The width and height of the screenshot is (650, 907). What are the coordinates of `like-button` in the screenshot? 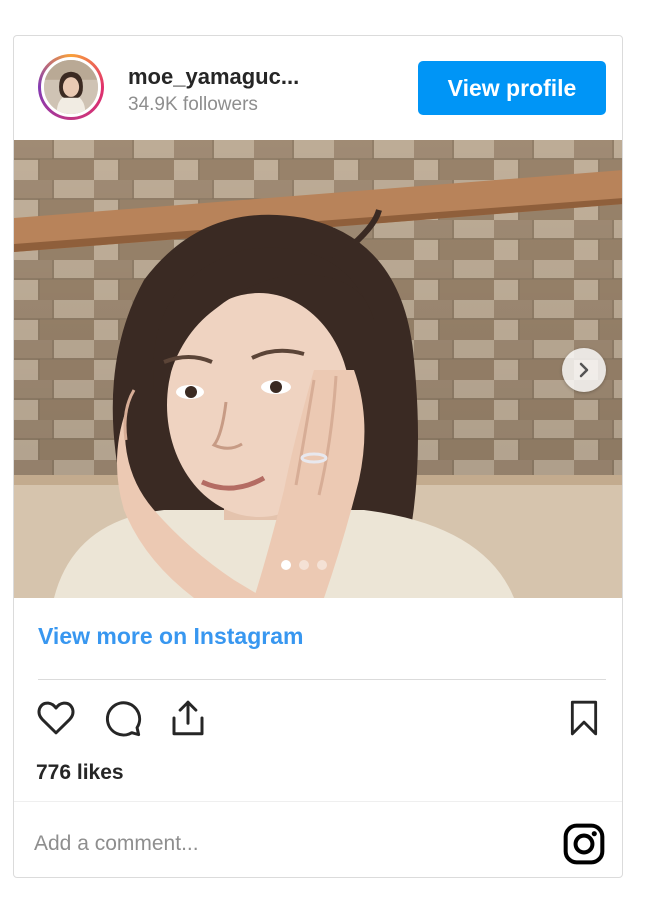 It's located at (56, 718).